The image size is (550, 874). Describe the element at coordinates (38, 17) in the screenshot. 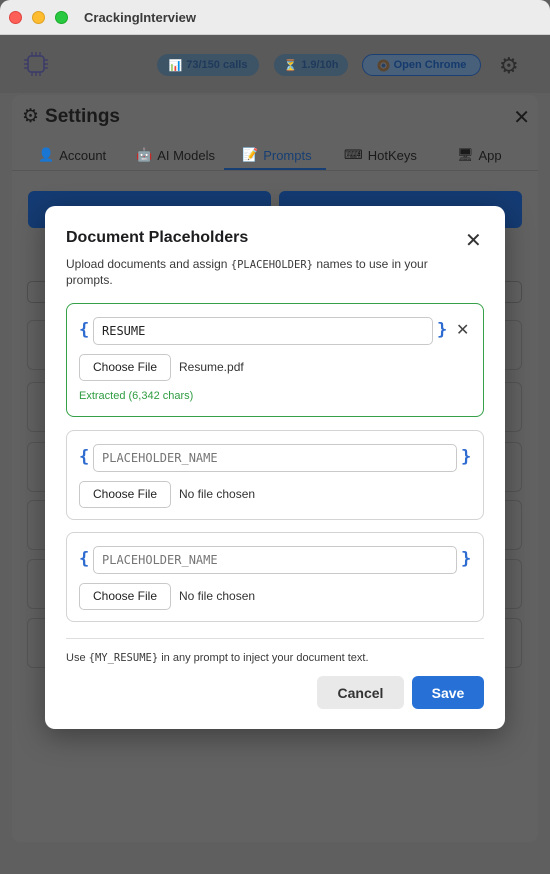

I see `minimize-window-button` at that location.